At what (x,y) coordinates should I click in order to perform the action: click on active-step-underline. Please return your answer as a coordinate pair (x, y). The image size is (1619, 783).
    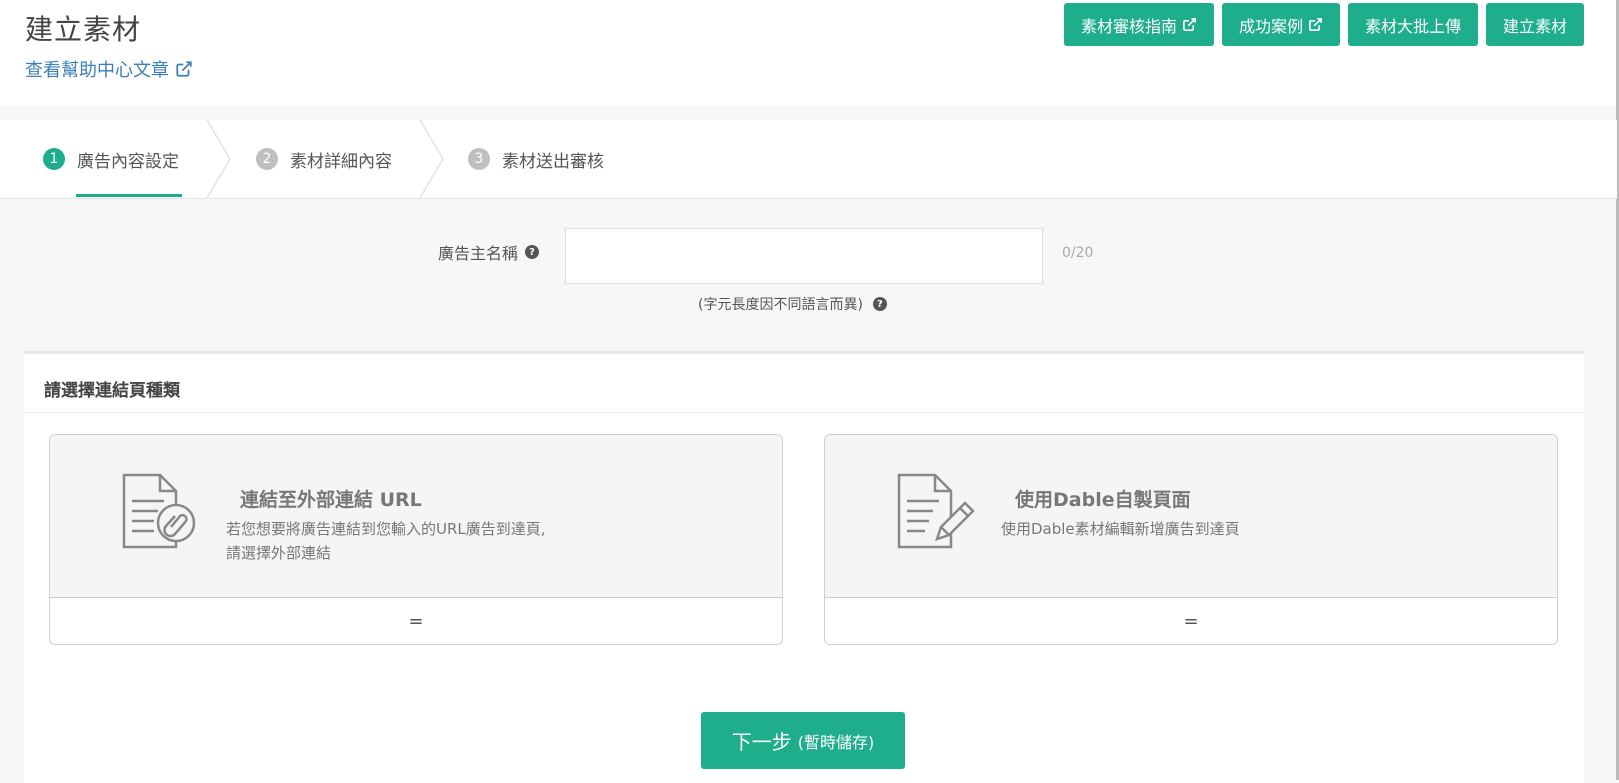
    Looking at the image, I should click on (129, 195).